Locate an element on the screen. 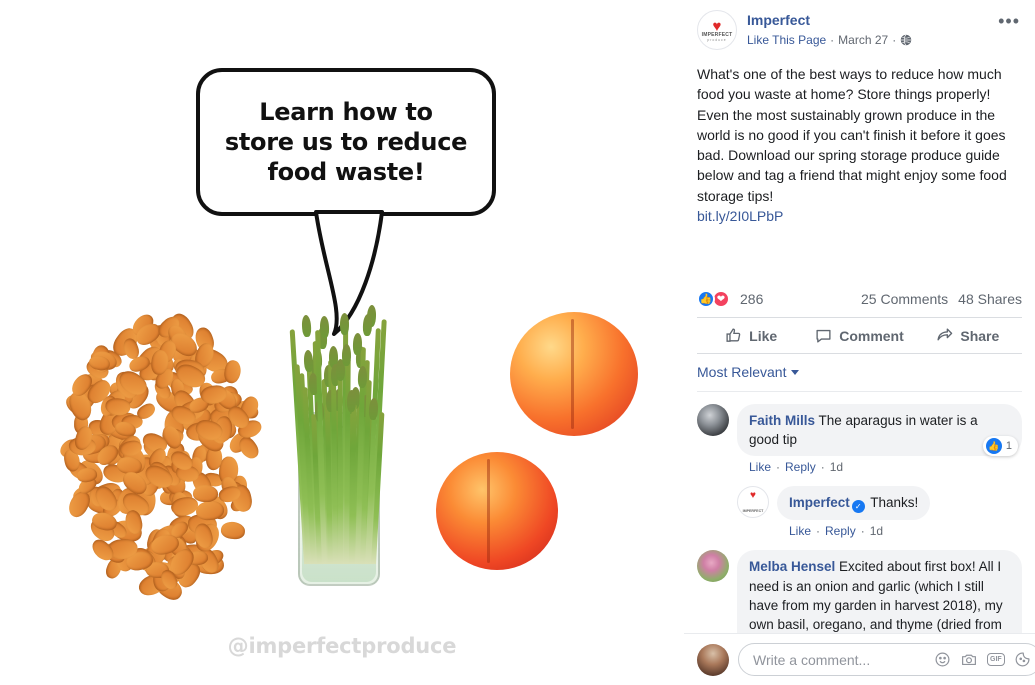  comment-like-badge: 👍 1 is located at coordinates (1000, 446).